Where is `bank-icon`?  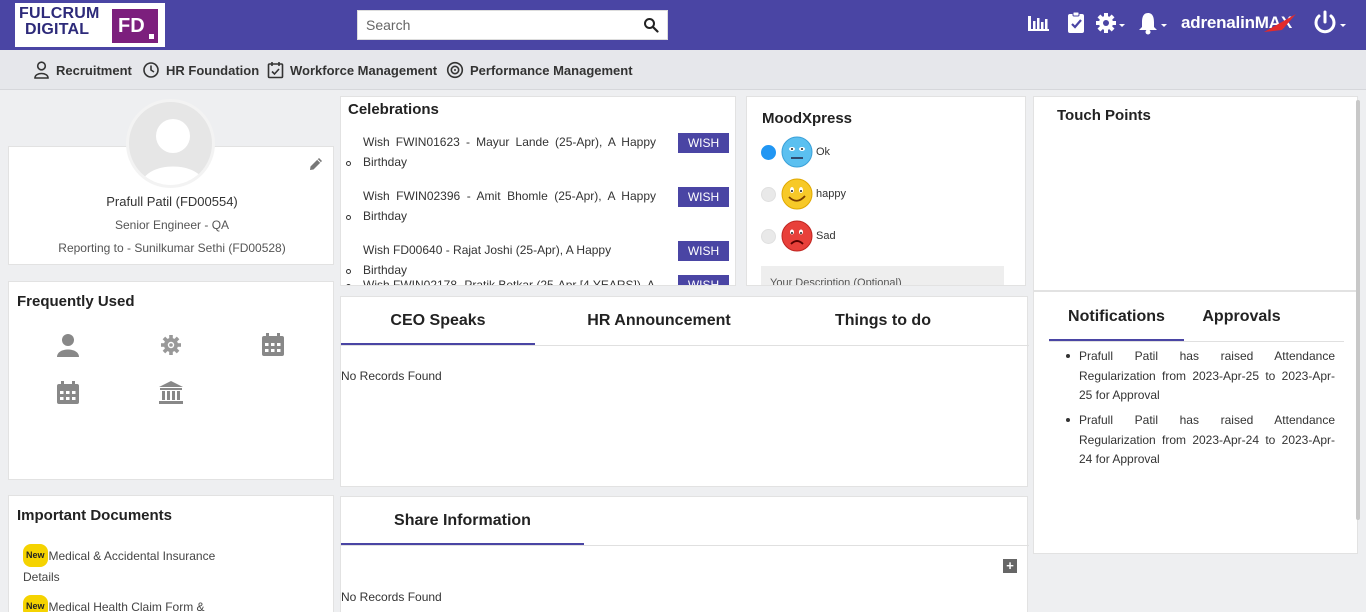 bank-icon is located at coordinates (171, 393).